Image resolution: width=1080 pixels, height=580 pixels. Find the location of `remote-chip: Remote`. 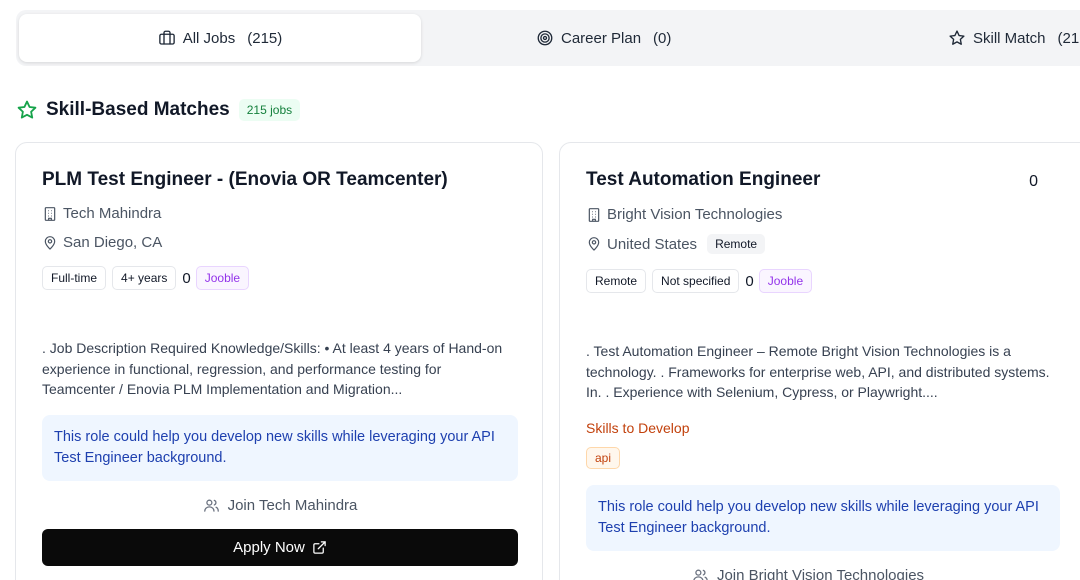

remote-chip: Remote is located at coordinates (736, 244).